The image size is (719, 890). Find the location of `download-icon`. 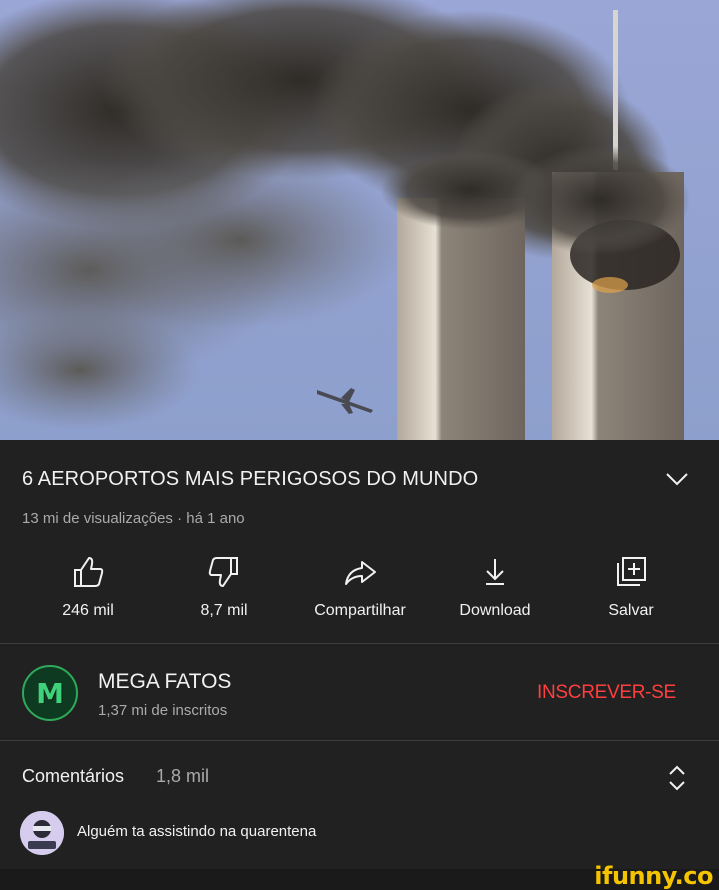

download-icon is located at coordinates (495, 572).